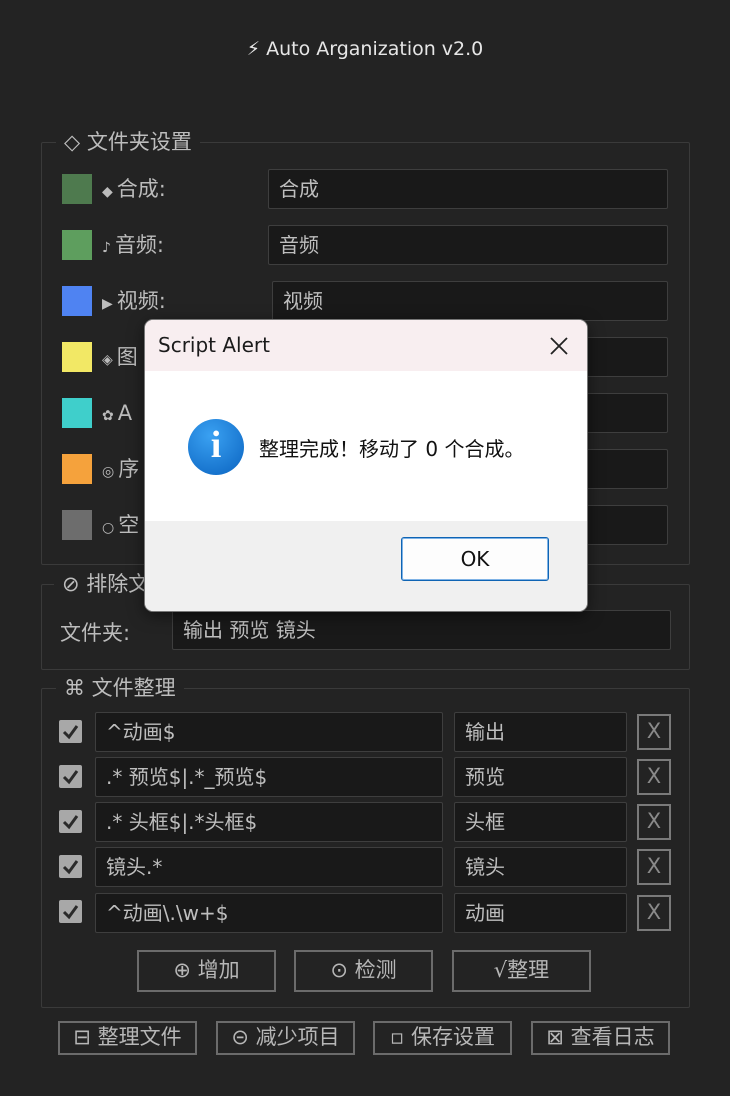  What do you see at coordinates (468, 189) in the screenshot?
I see `comp-folder-input: 合成` at bounding box center [468, 189].